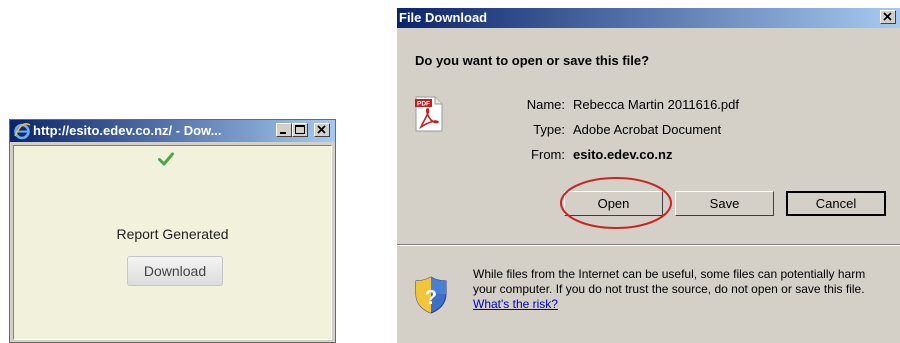 The image size is (900, 343). Describe the element at coordinates (648, 18) in the screenshot. I see `dialog-titlebar: File Download` at that location.